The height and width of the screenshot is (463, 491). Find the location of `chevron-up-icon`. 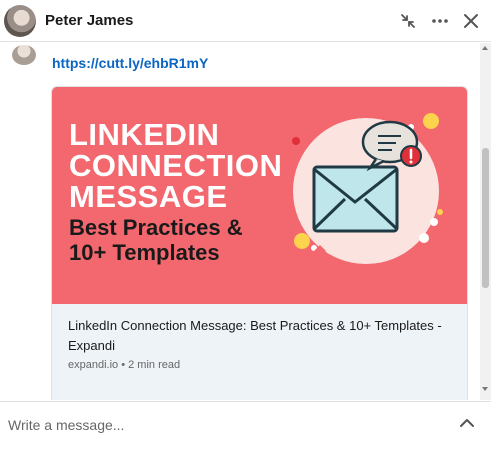

chevron-up-icon is located at coordinates (467, 423).